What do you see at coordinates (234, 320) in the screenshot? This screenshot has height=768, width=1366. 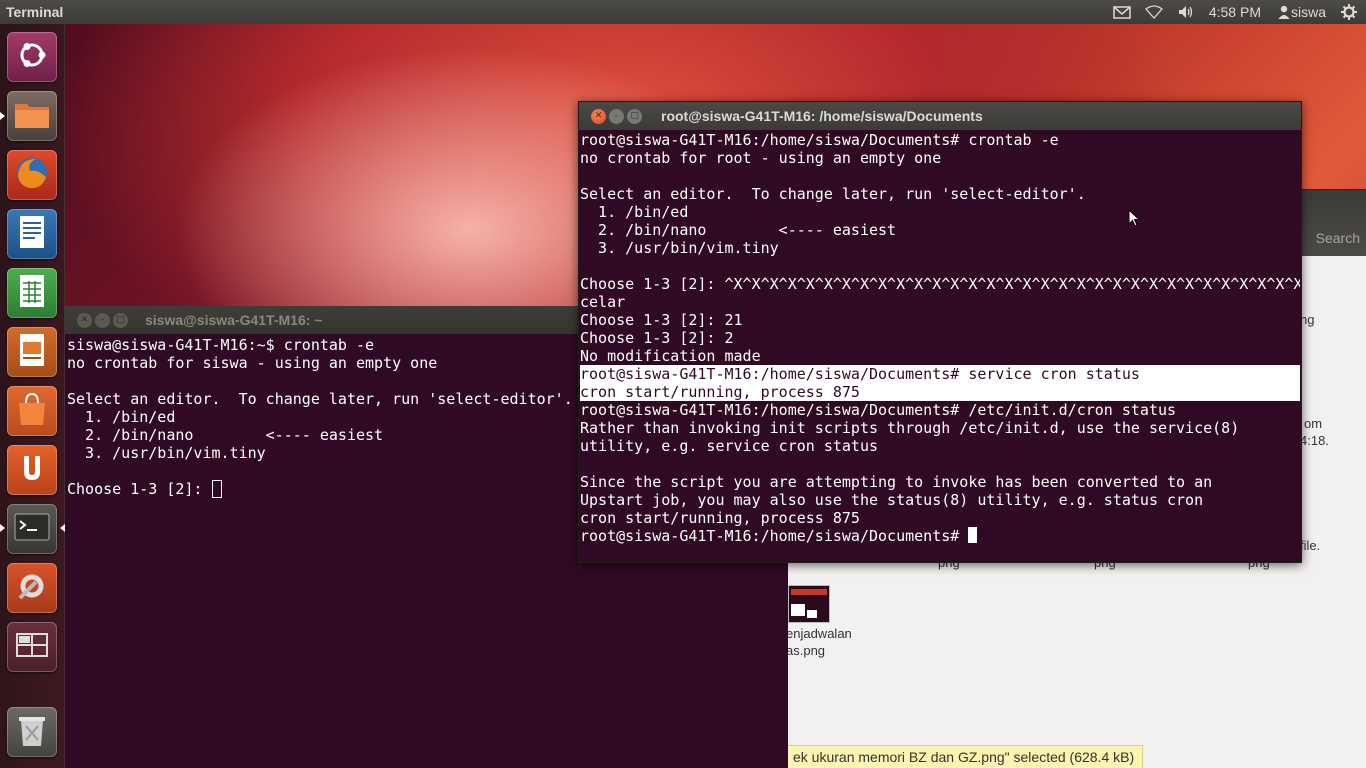 I see `window-title: siswa@siswa-G41T-M16: ~` at bounding box center [234, 320].